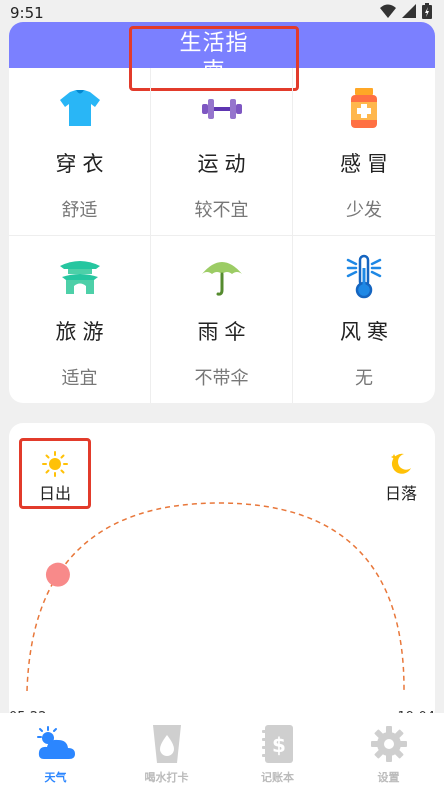 The height and width of the screenshot is (789, 444). I want to click on nav-label: 喝水打卡, so click(166, 777).